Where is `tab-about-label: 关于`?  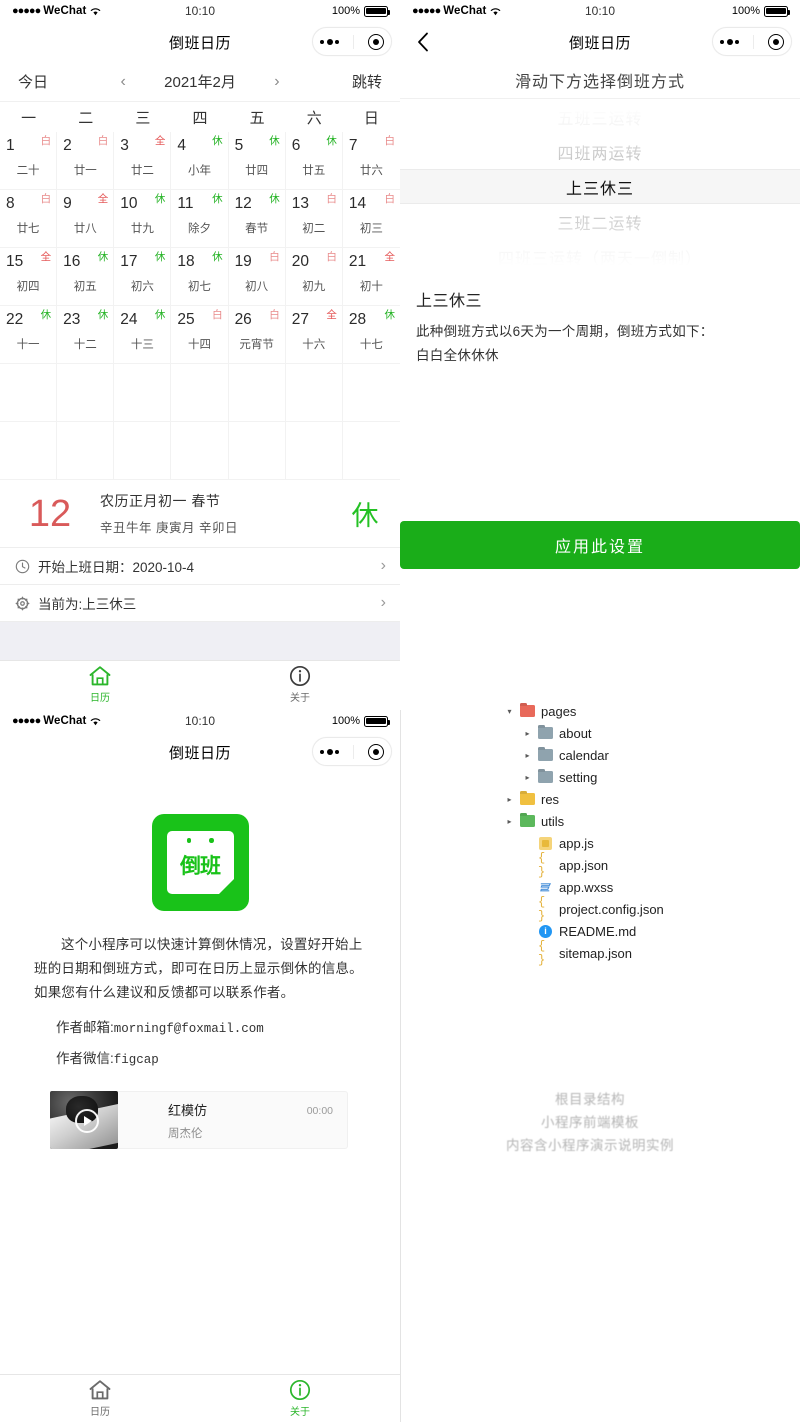
tab-about-label: 关于 is located at coordinates (300, 698).